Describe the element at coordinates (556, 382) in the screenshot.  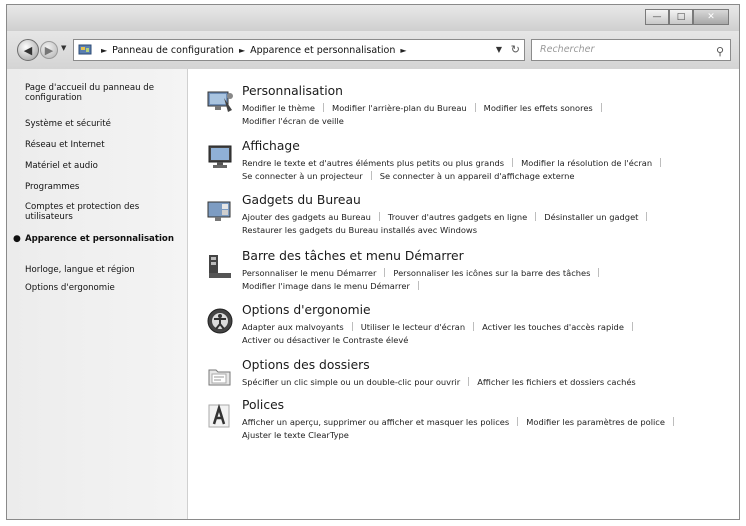
I see `link-show-hidden-files: Afficher les fichiers et dossiers cachés` at that location.